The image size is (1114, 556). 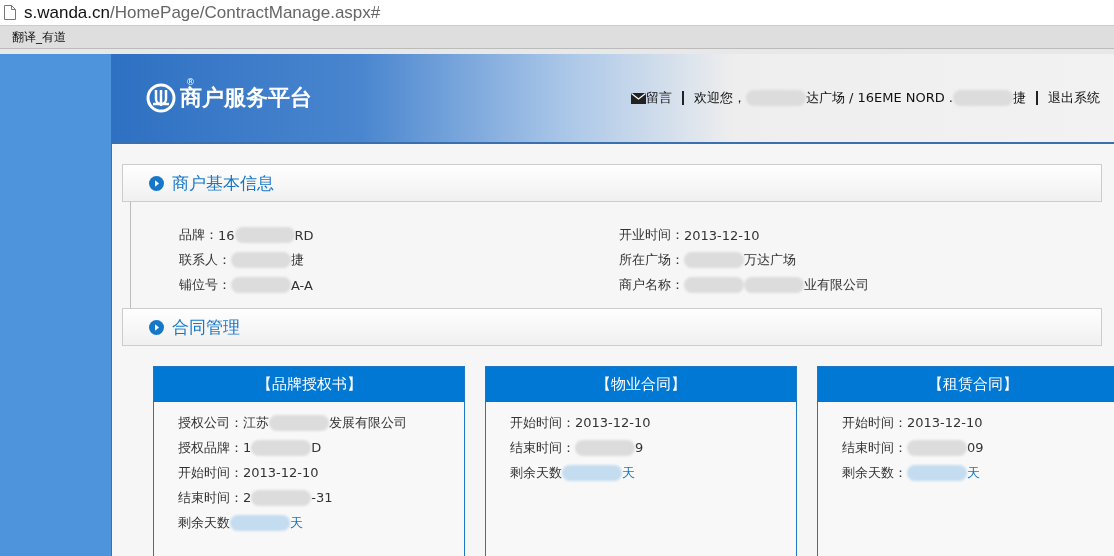 I want to click on field-value: 09, so click(x=975, y=447).